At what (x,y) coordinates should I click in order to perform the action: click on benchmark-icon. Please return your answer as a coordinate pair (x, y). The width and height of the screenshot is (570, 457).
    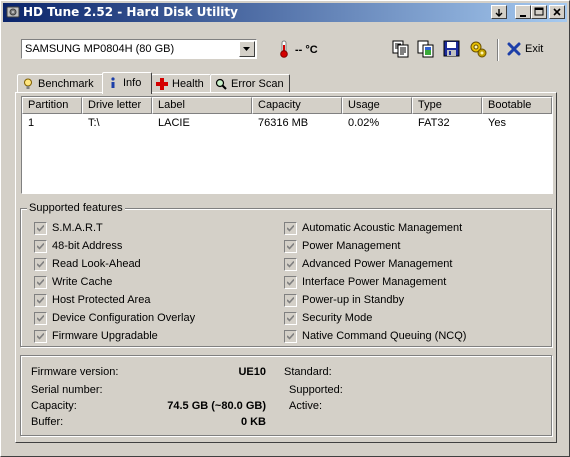
    Looking at the image, I should click on (28, 83).